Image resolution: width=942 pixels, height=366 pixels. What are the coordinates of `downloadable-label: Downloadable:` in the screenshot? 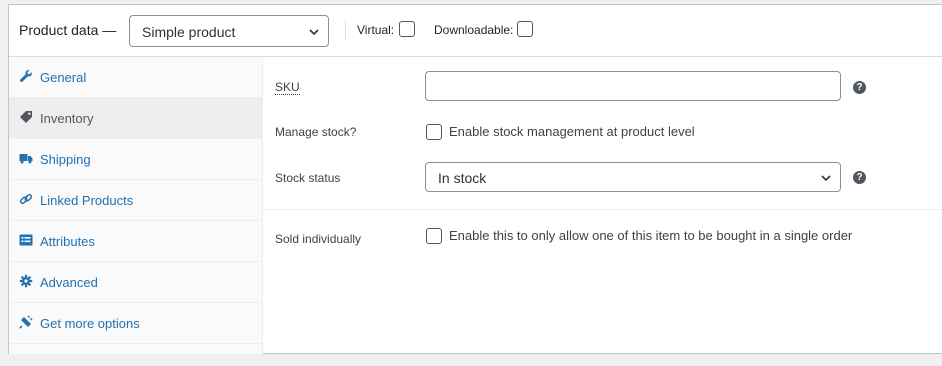 It's located at (474, 30).